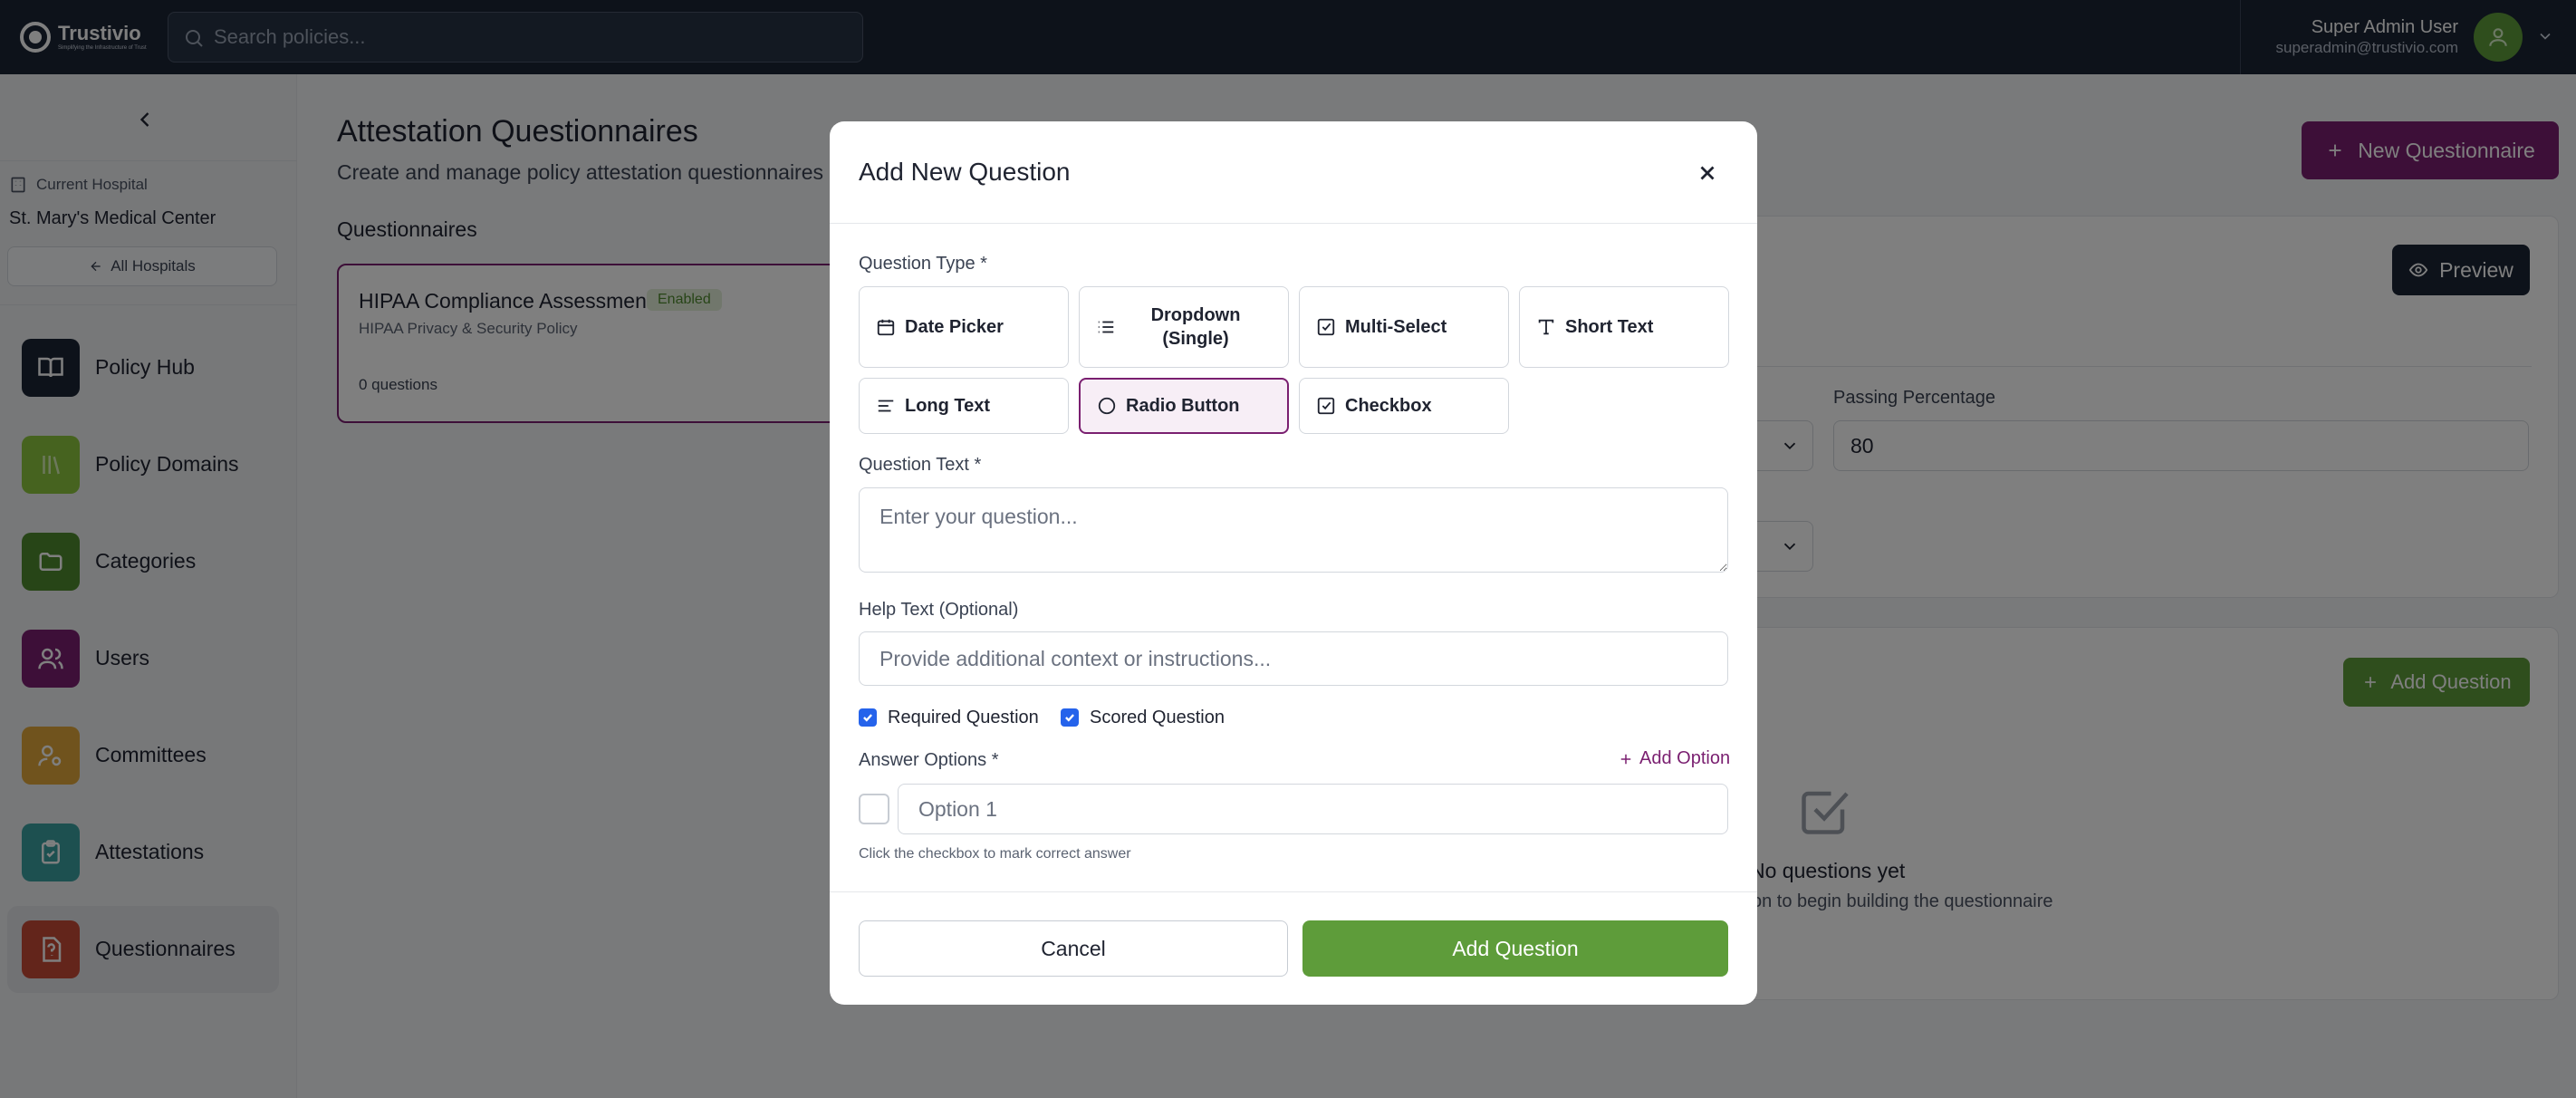 This screenshot has width=2576, height=1098. What do you see at coordinates (1707, 173) in the screenshot?
I see `close-icon` at bounding box center [1707, 173].